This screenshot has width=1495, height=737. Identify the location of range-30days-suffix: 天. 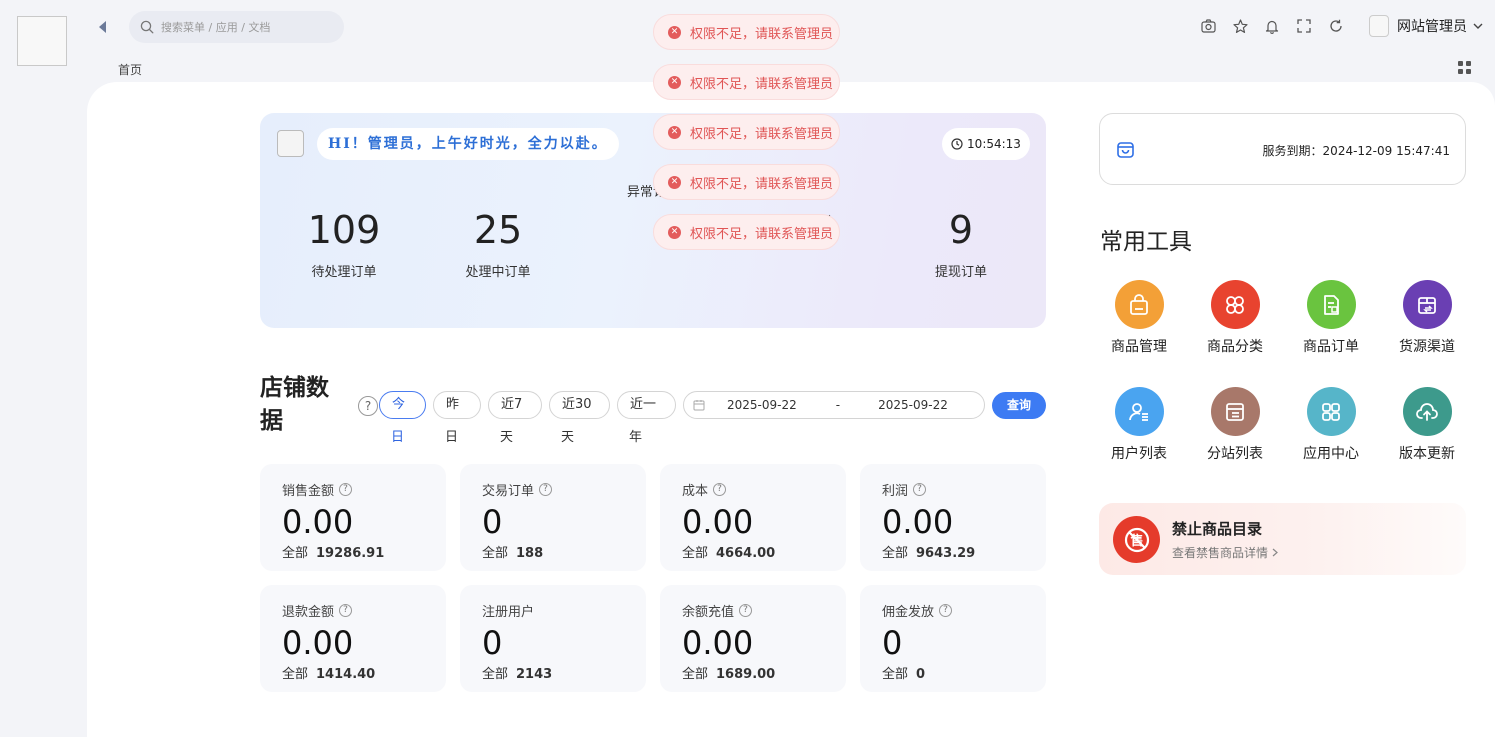
(567, 435).